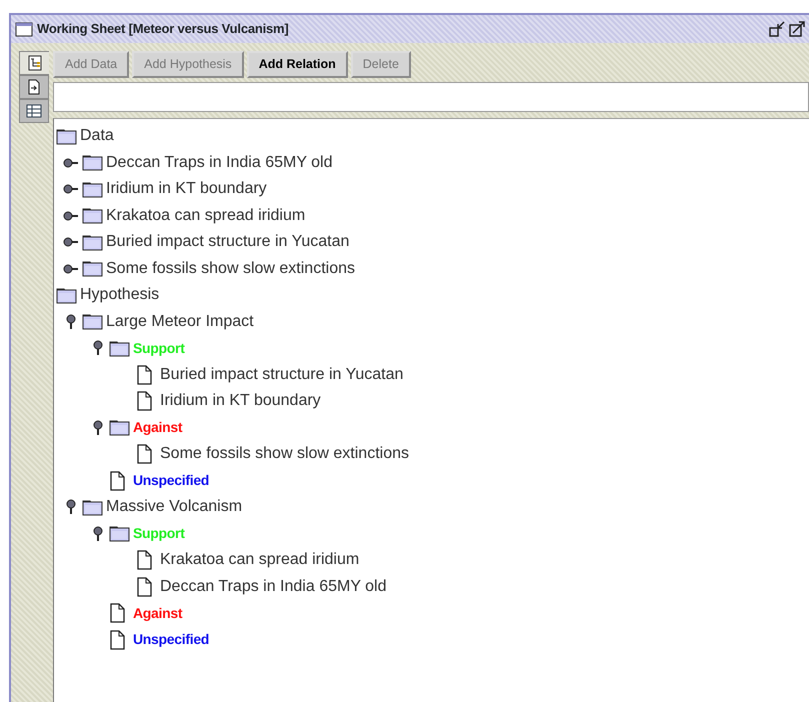  I want to click on tree-node-label: Hypothesis, so click(120, 295).